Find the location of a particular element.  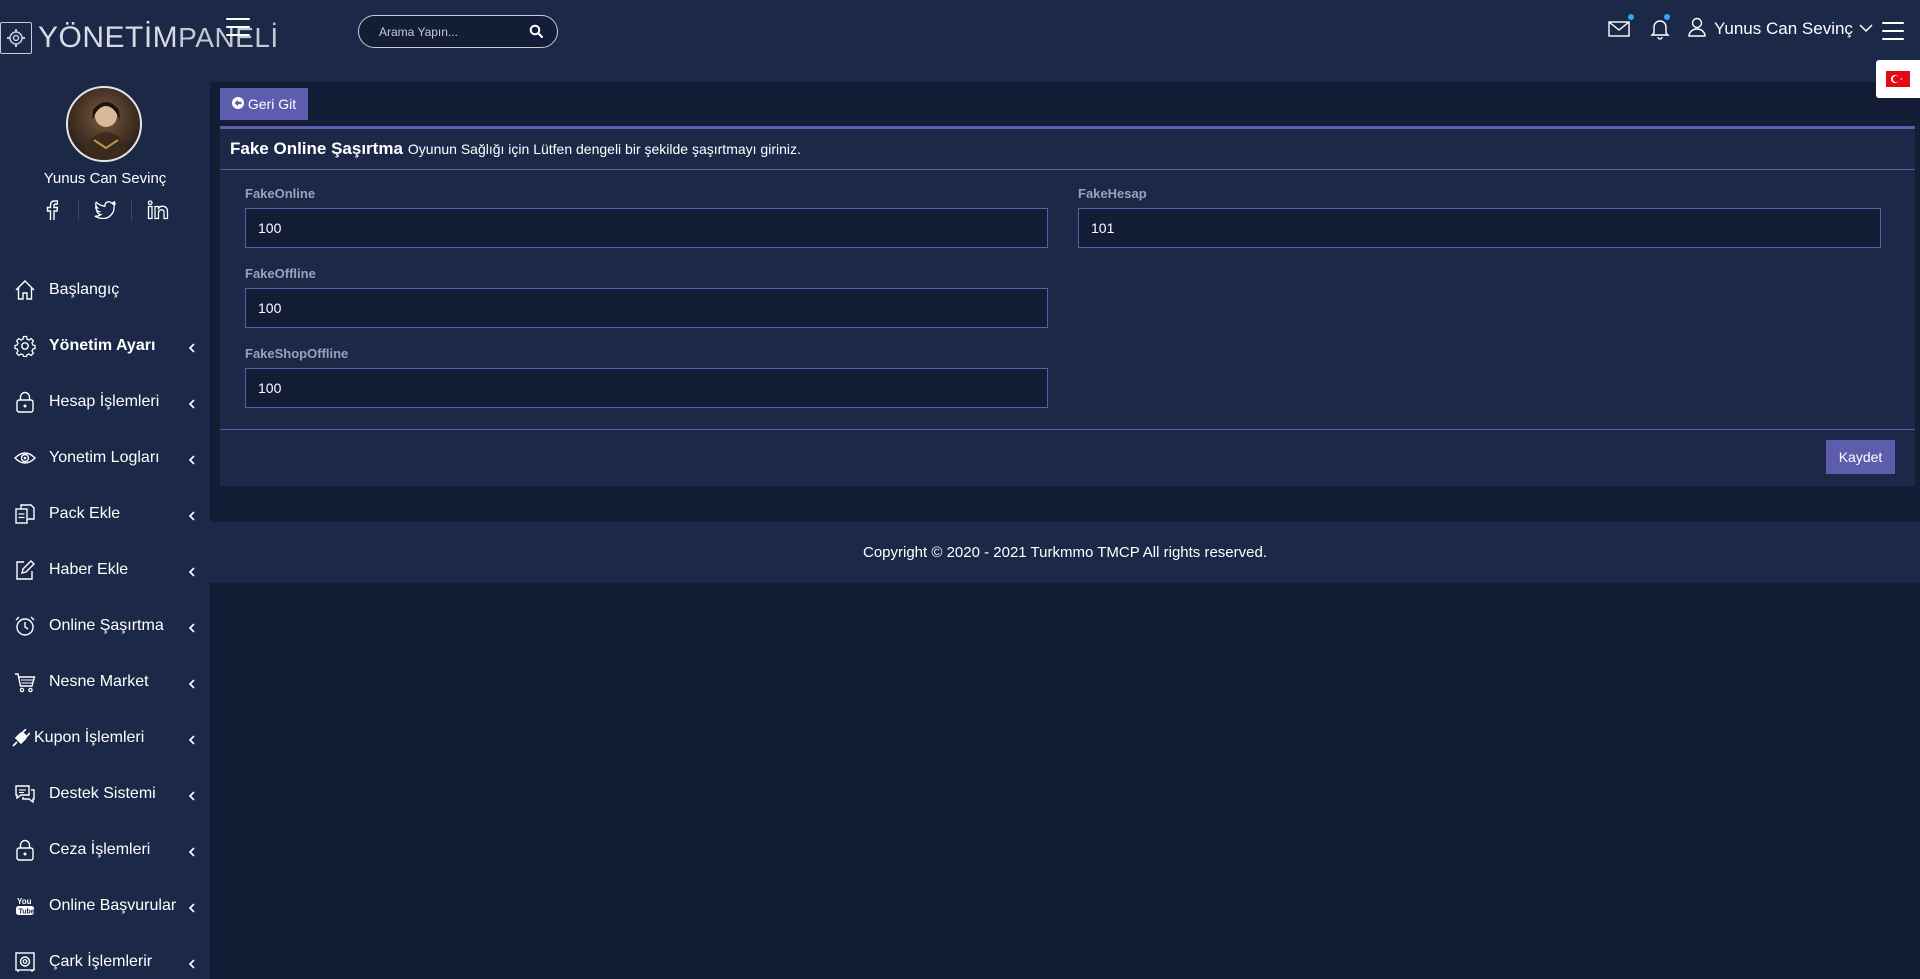

sidebar-item-baslangic: Başlangıç is located at coordinates (105, 290).